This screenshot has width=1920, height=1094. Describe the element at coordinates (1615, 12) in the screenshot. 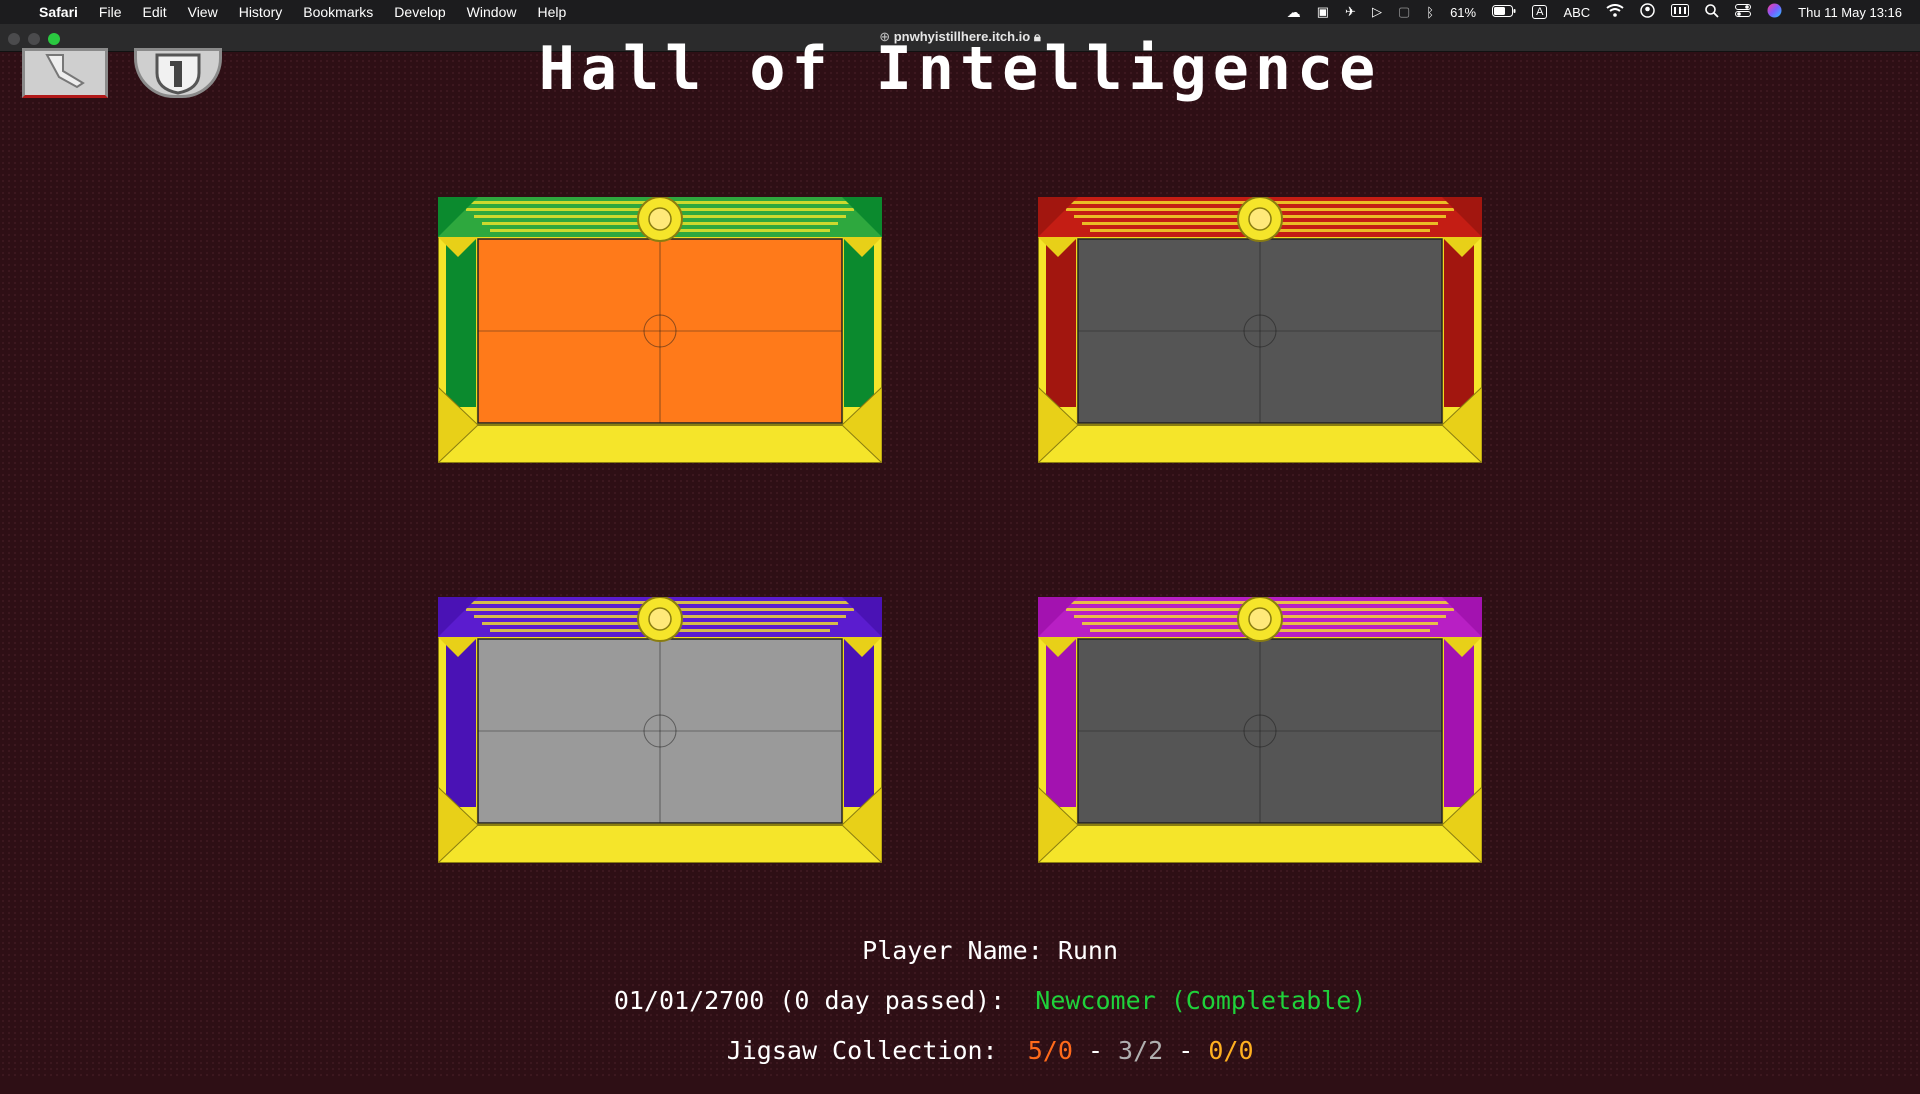

I see `wifi-icon` at that location.